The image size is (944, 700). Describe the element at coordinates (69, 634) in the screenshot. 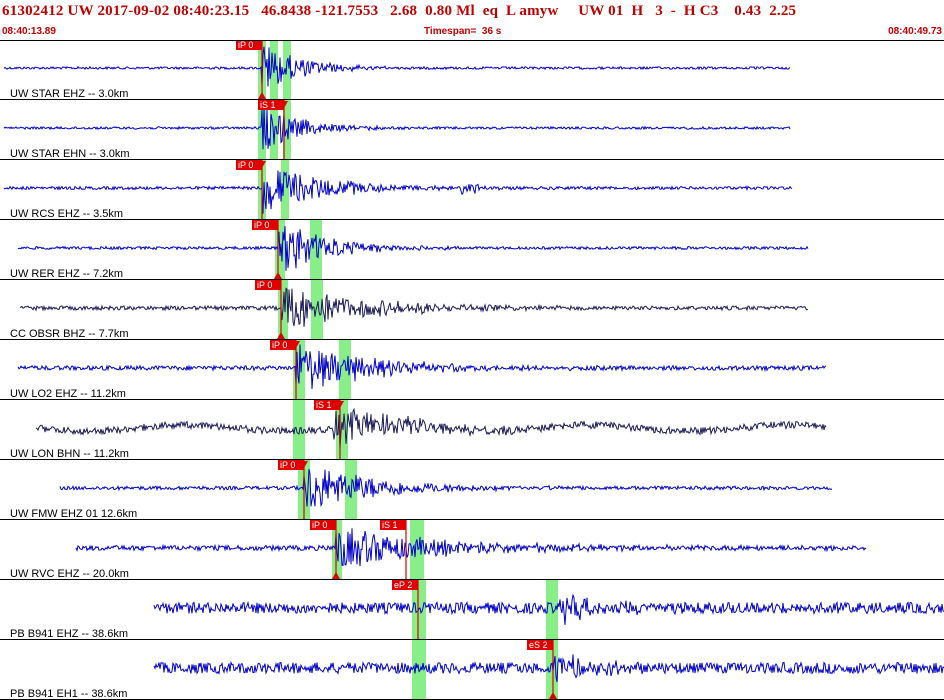

I see `station-label: PB B941 EHZ -- 38.6km` at that location.